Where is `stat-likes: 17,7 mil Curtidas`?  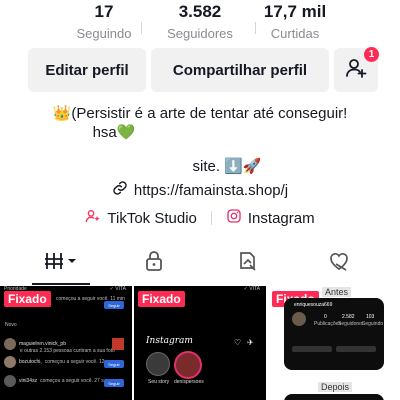 stat-likes: 17,7 mil Curtidas is located at coordinates (295, 22).